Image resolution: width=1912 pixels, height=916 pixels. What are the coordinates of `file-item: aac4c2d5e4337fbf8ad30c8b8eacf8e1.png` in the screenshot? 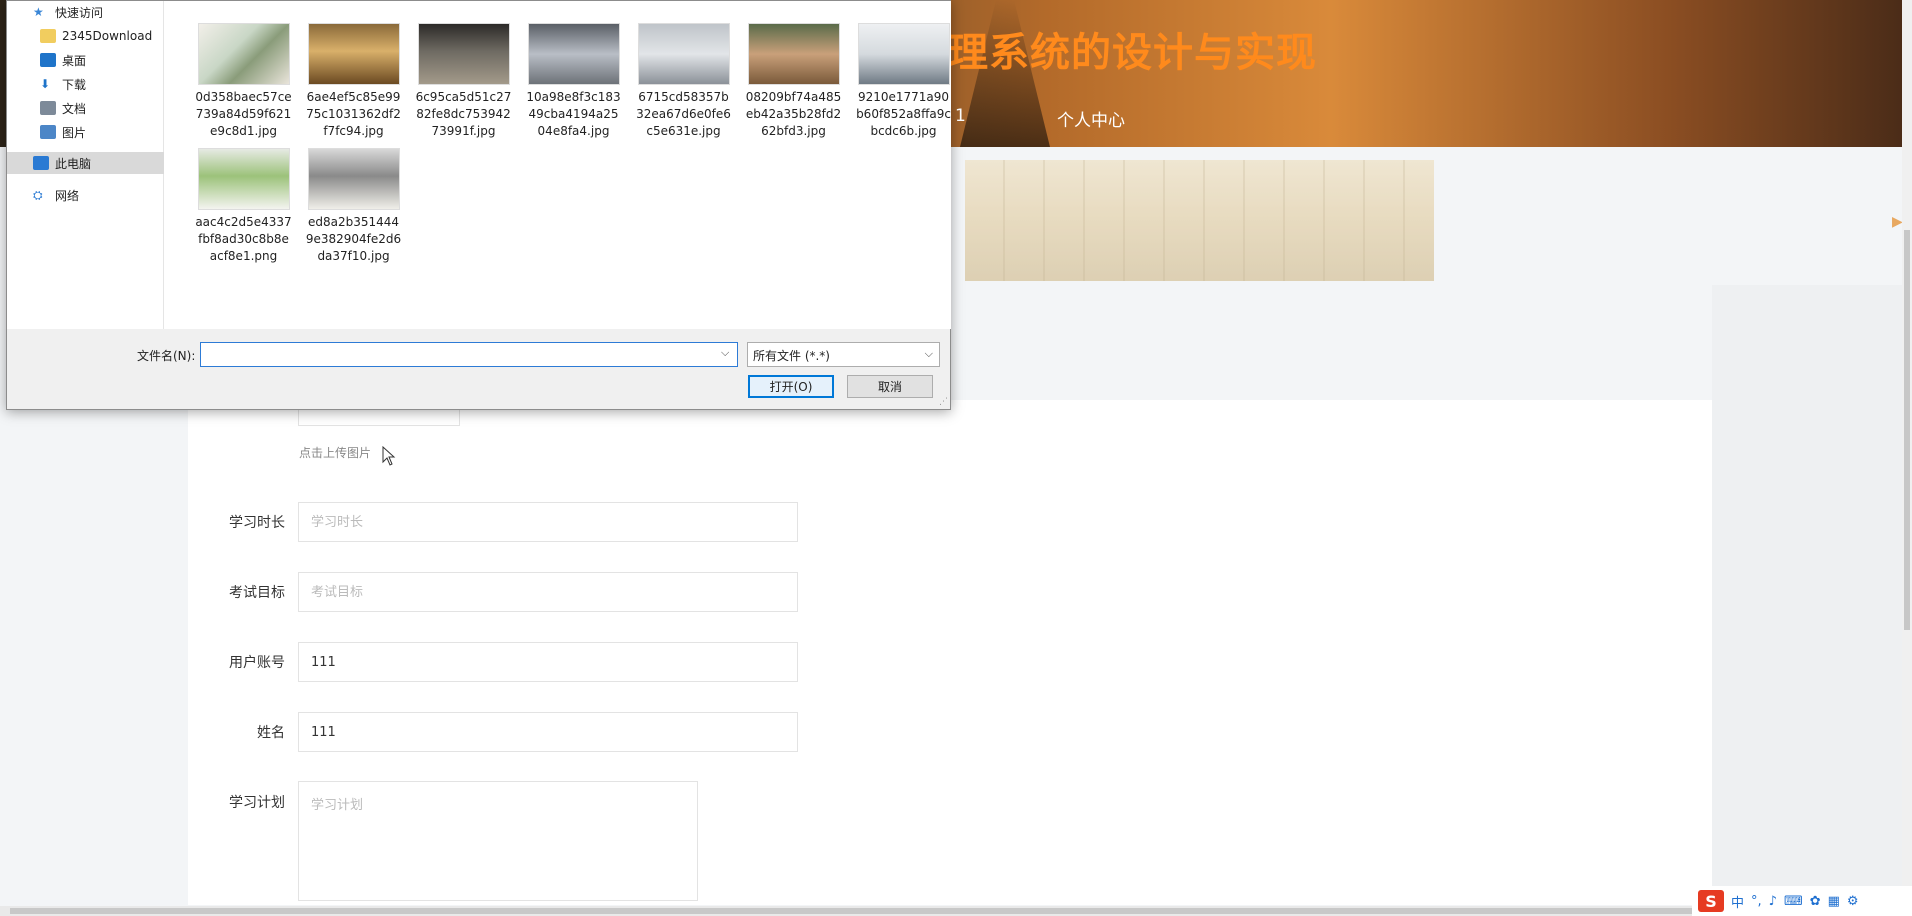 It's located at (243, 206).